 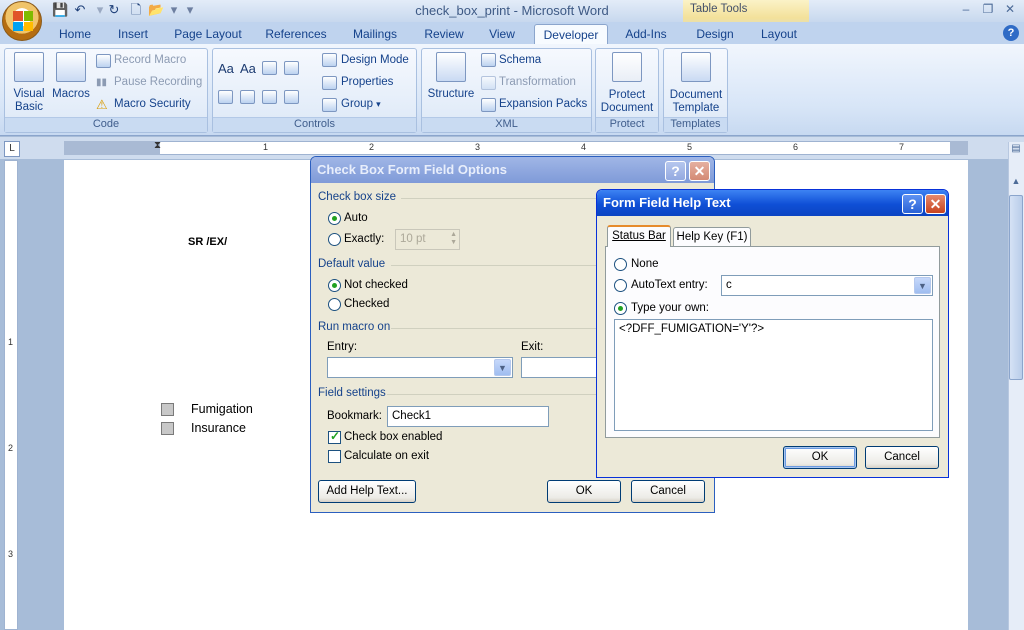 What do you see at coordinates (502, 34) in the screenshot?
I see `tab-view: View` at bounding box center [502, 34].